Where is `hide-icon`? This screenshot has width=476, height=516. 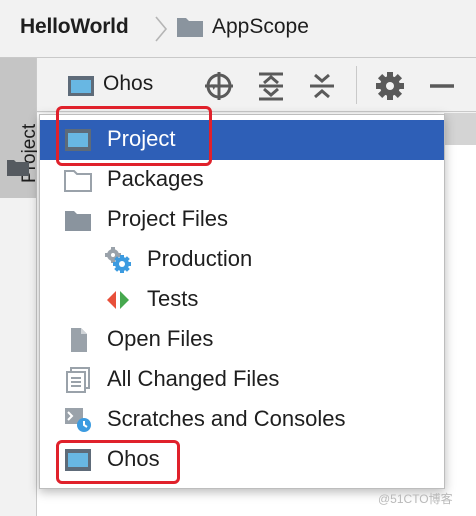
hide-icon is located at coordinates (442, 86).